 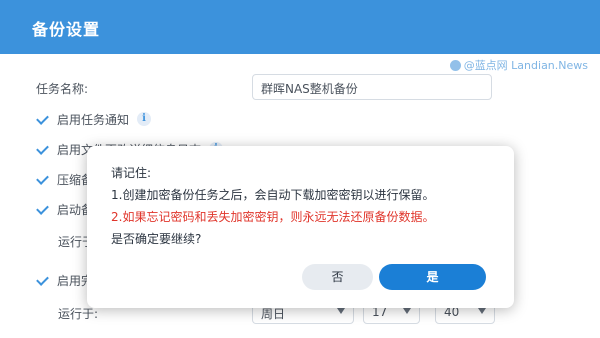 What do you see at coordinates (131, 173) in the screenshot?
I see `dialog-title: 请记住:` at bounding box center [131, 173].